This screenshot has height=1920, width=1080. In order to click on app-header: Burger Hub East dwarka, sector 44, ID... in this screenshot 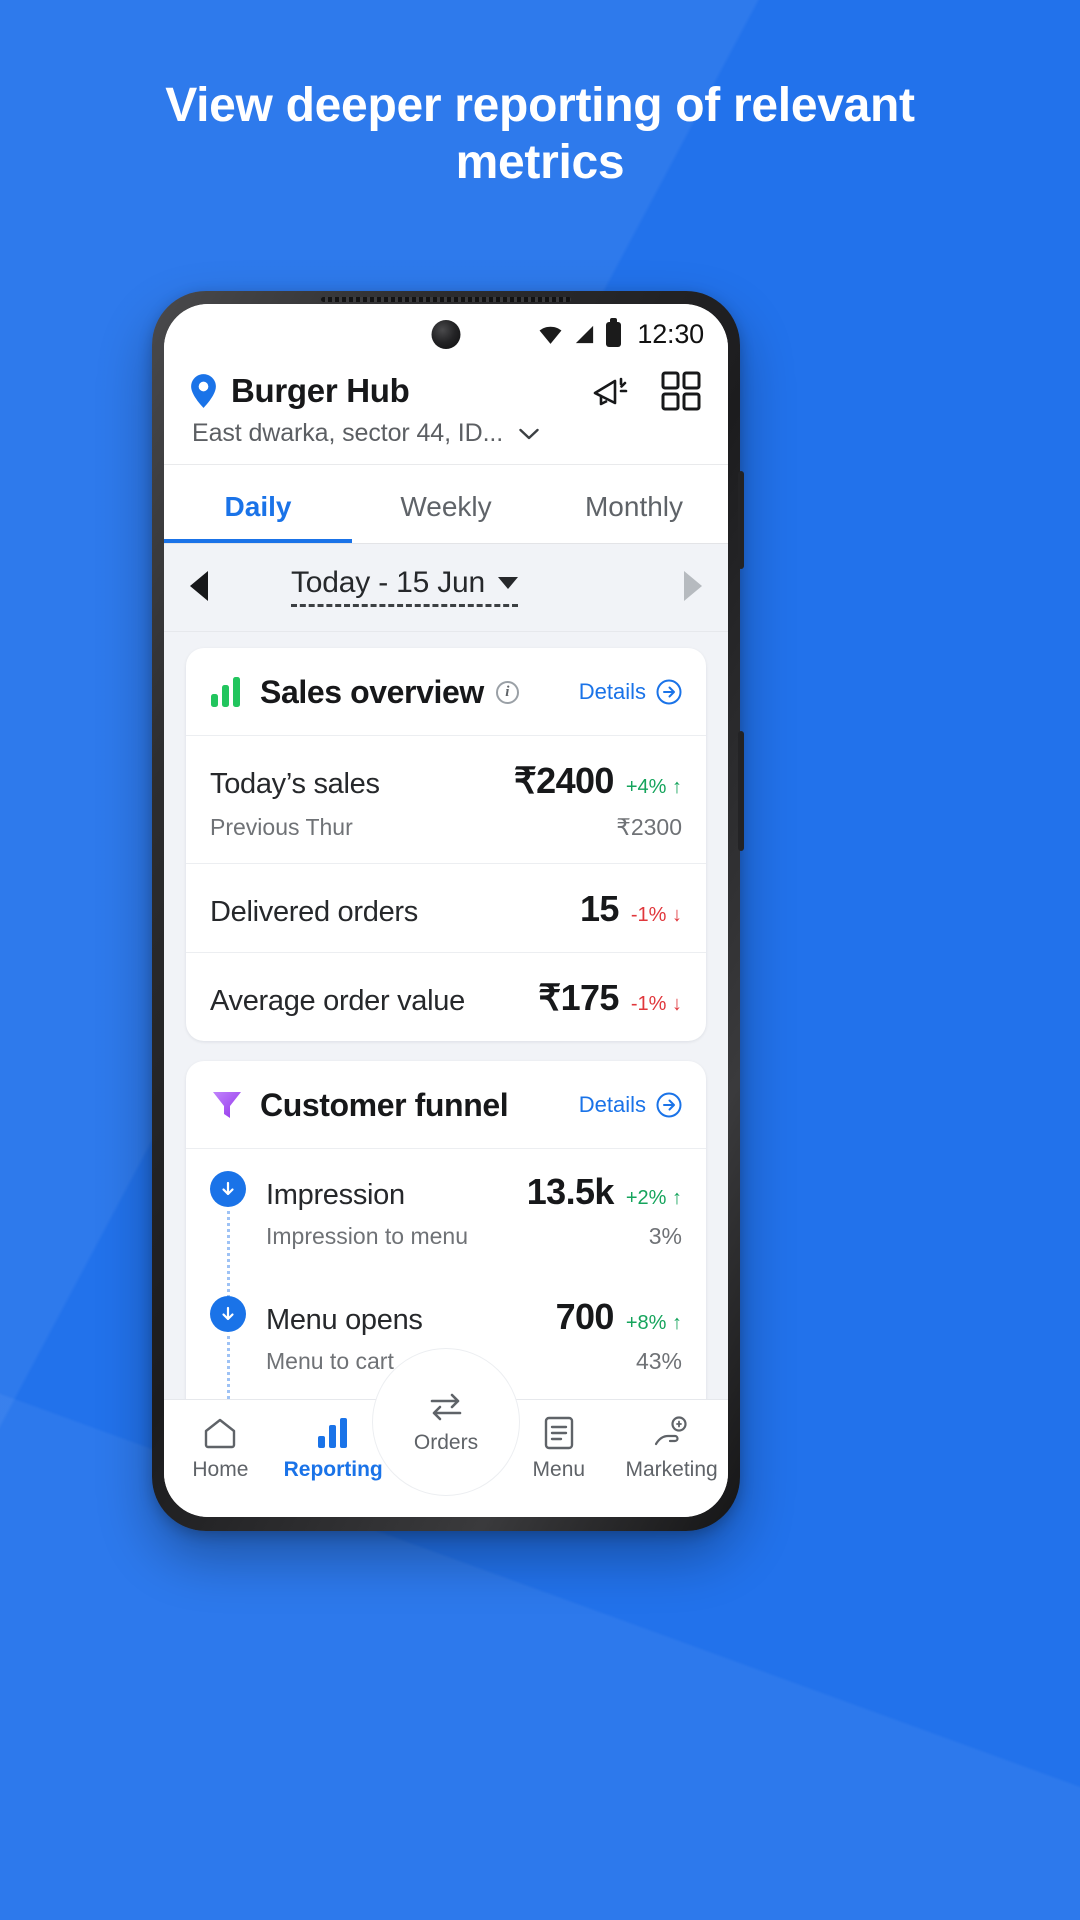, I will do `click(446, 414)`.